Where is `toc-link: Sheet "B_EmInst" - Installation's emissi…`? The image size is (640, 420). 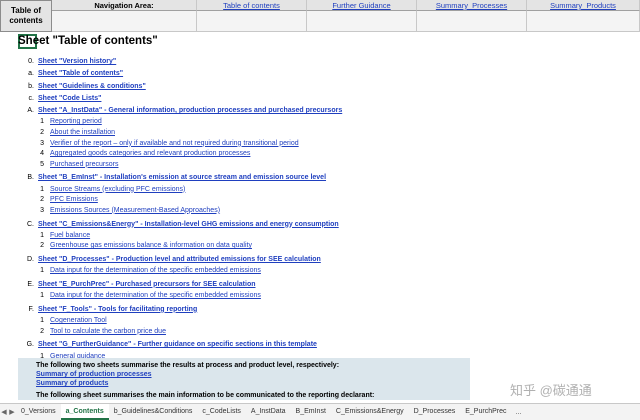 toc-link: Sheet "B_EmInst" - Installation's emissi… is located at coordinates (182, 178).